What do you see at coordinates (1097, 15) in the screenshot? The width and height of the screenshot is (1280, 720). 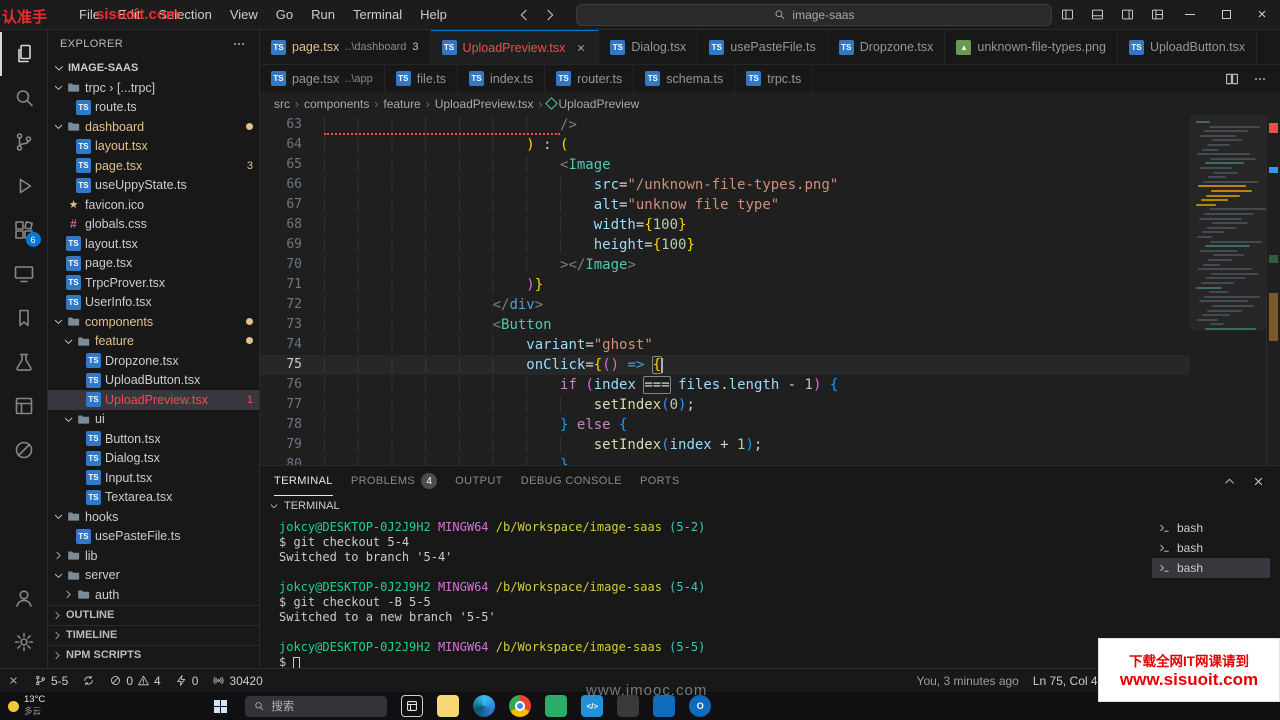 I see `toggle-panel-icon` at bounding box center [1097, 15].